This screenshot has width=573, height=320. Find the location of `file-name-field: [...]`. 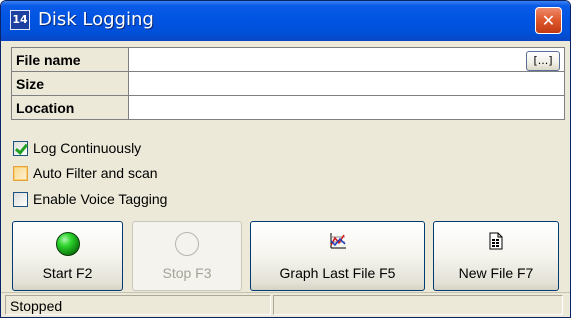

file-name-field: [...] is located at coordinates (346, 59).